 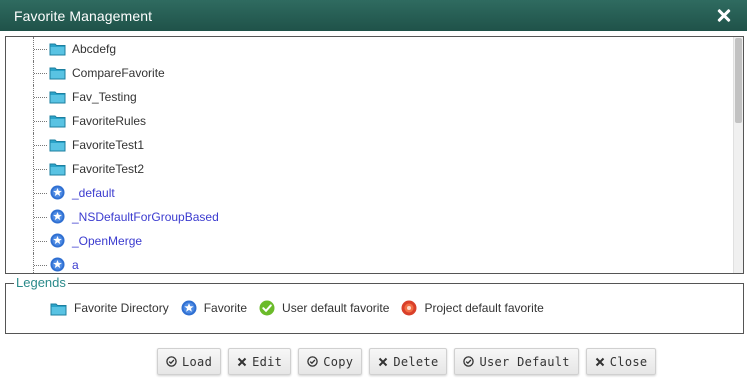 I want to click on user-default-check-icon, so click(x=267, y=308).